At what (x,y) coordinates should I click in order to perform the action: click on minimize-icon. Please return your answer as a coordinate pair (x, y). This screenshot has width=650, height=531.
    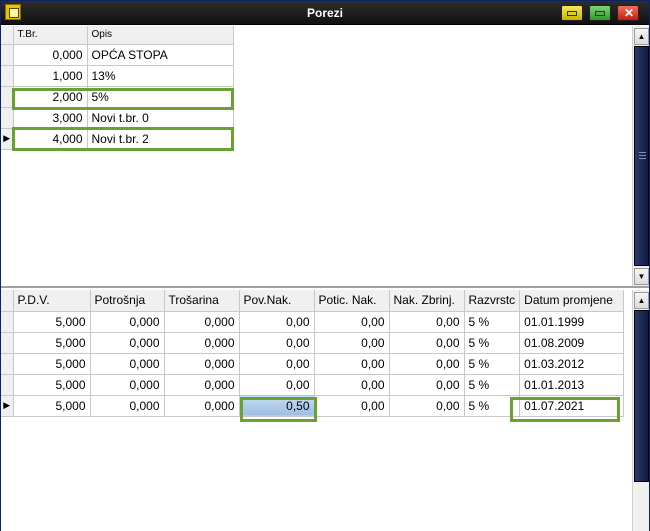
    Looking at the image, I should click on (572, 13).